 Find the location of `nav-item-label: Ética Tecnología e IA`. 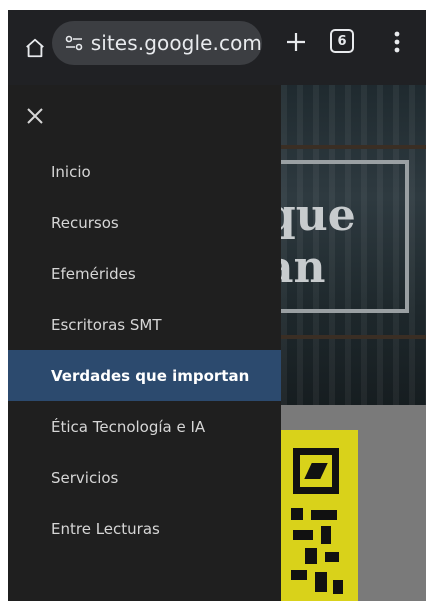

nav-item-label: Ética Tecnología e IA is located at coordinates (128, 426).